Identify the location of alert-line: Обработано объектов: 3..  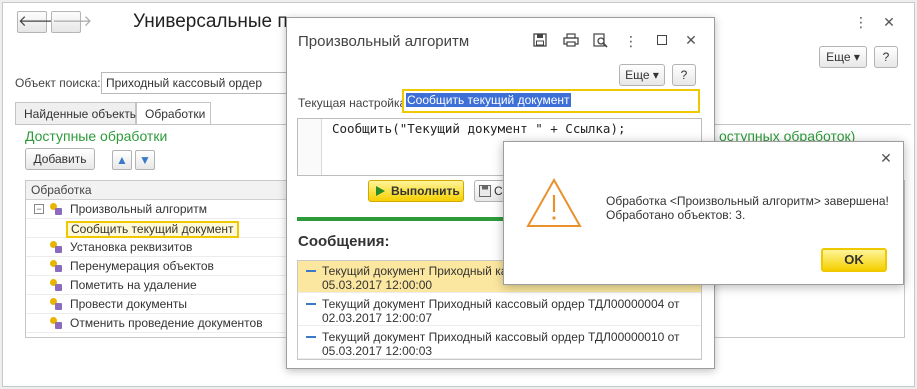
(676, 215).